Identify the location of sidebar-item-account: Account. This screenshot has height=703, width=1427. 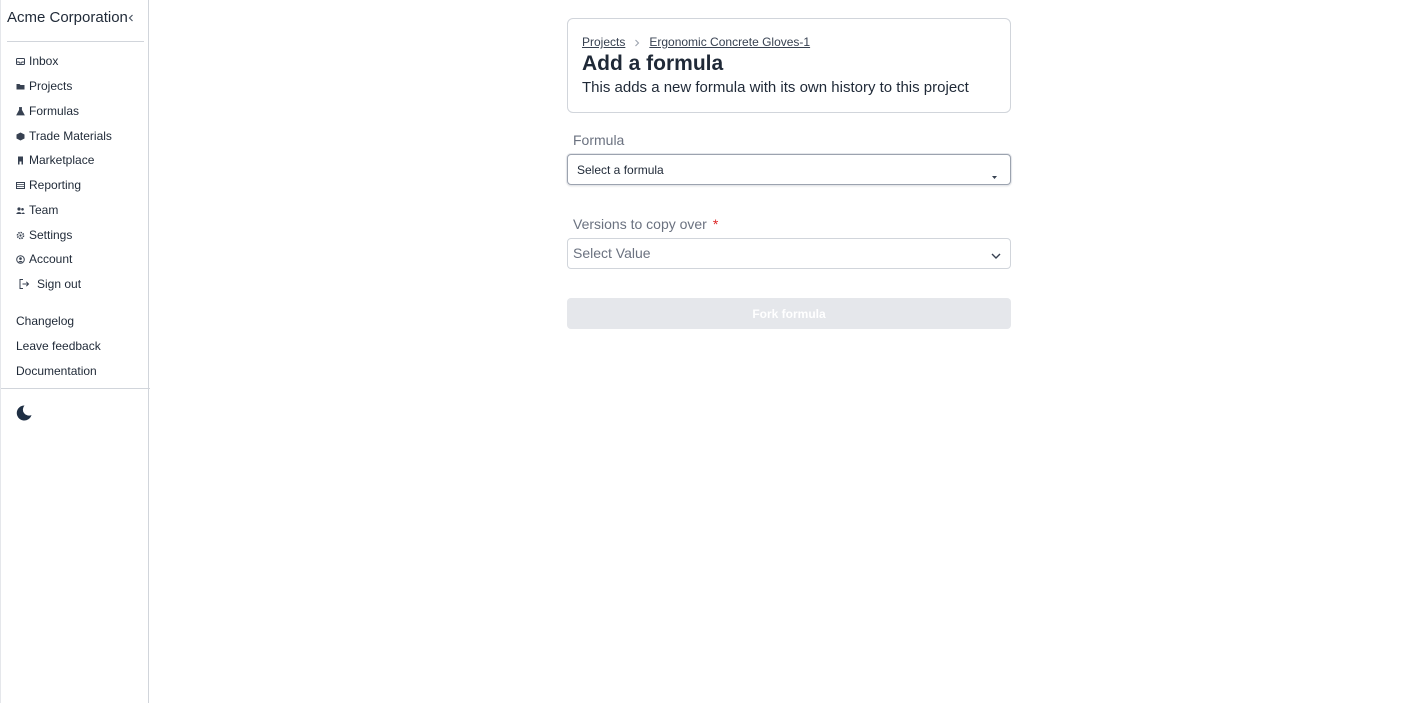
(44, 259).